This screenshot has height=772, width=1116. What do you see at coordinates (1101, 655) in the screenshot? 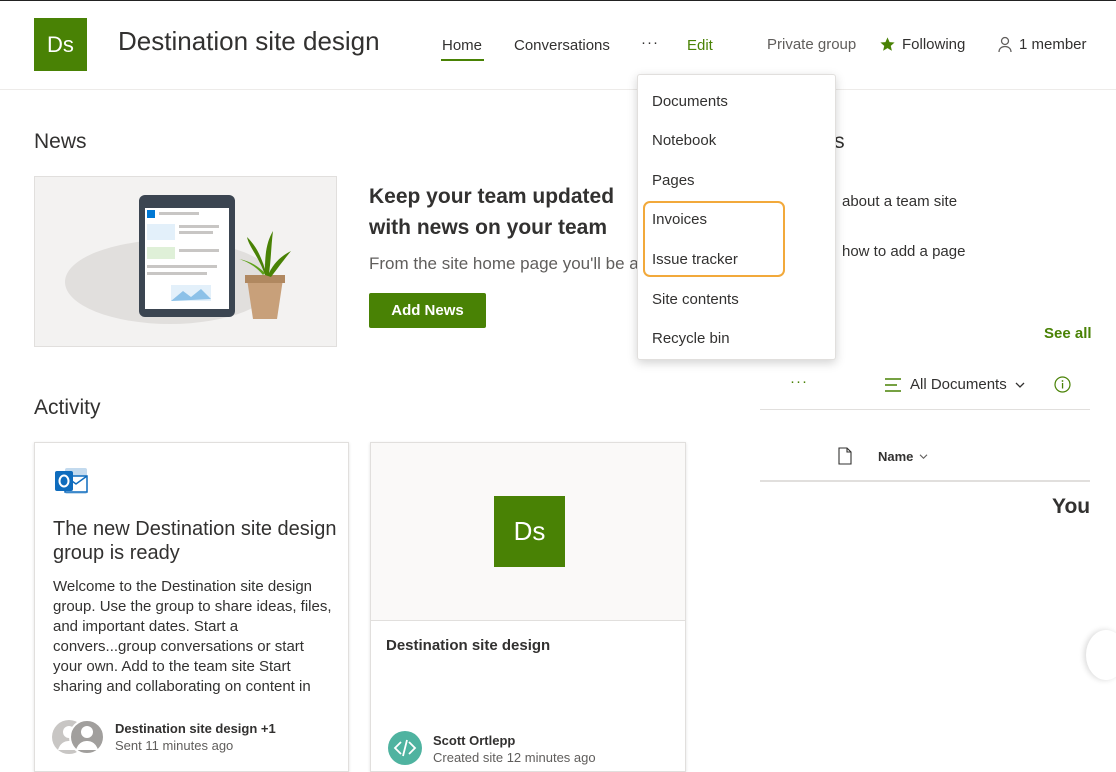
I see `floating-panel-edge` at bounding box center [1101, 655].